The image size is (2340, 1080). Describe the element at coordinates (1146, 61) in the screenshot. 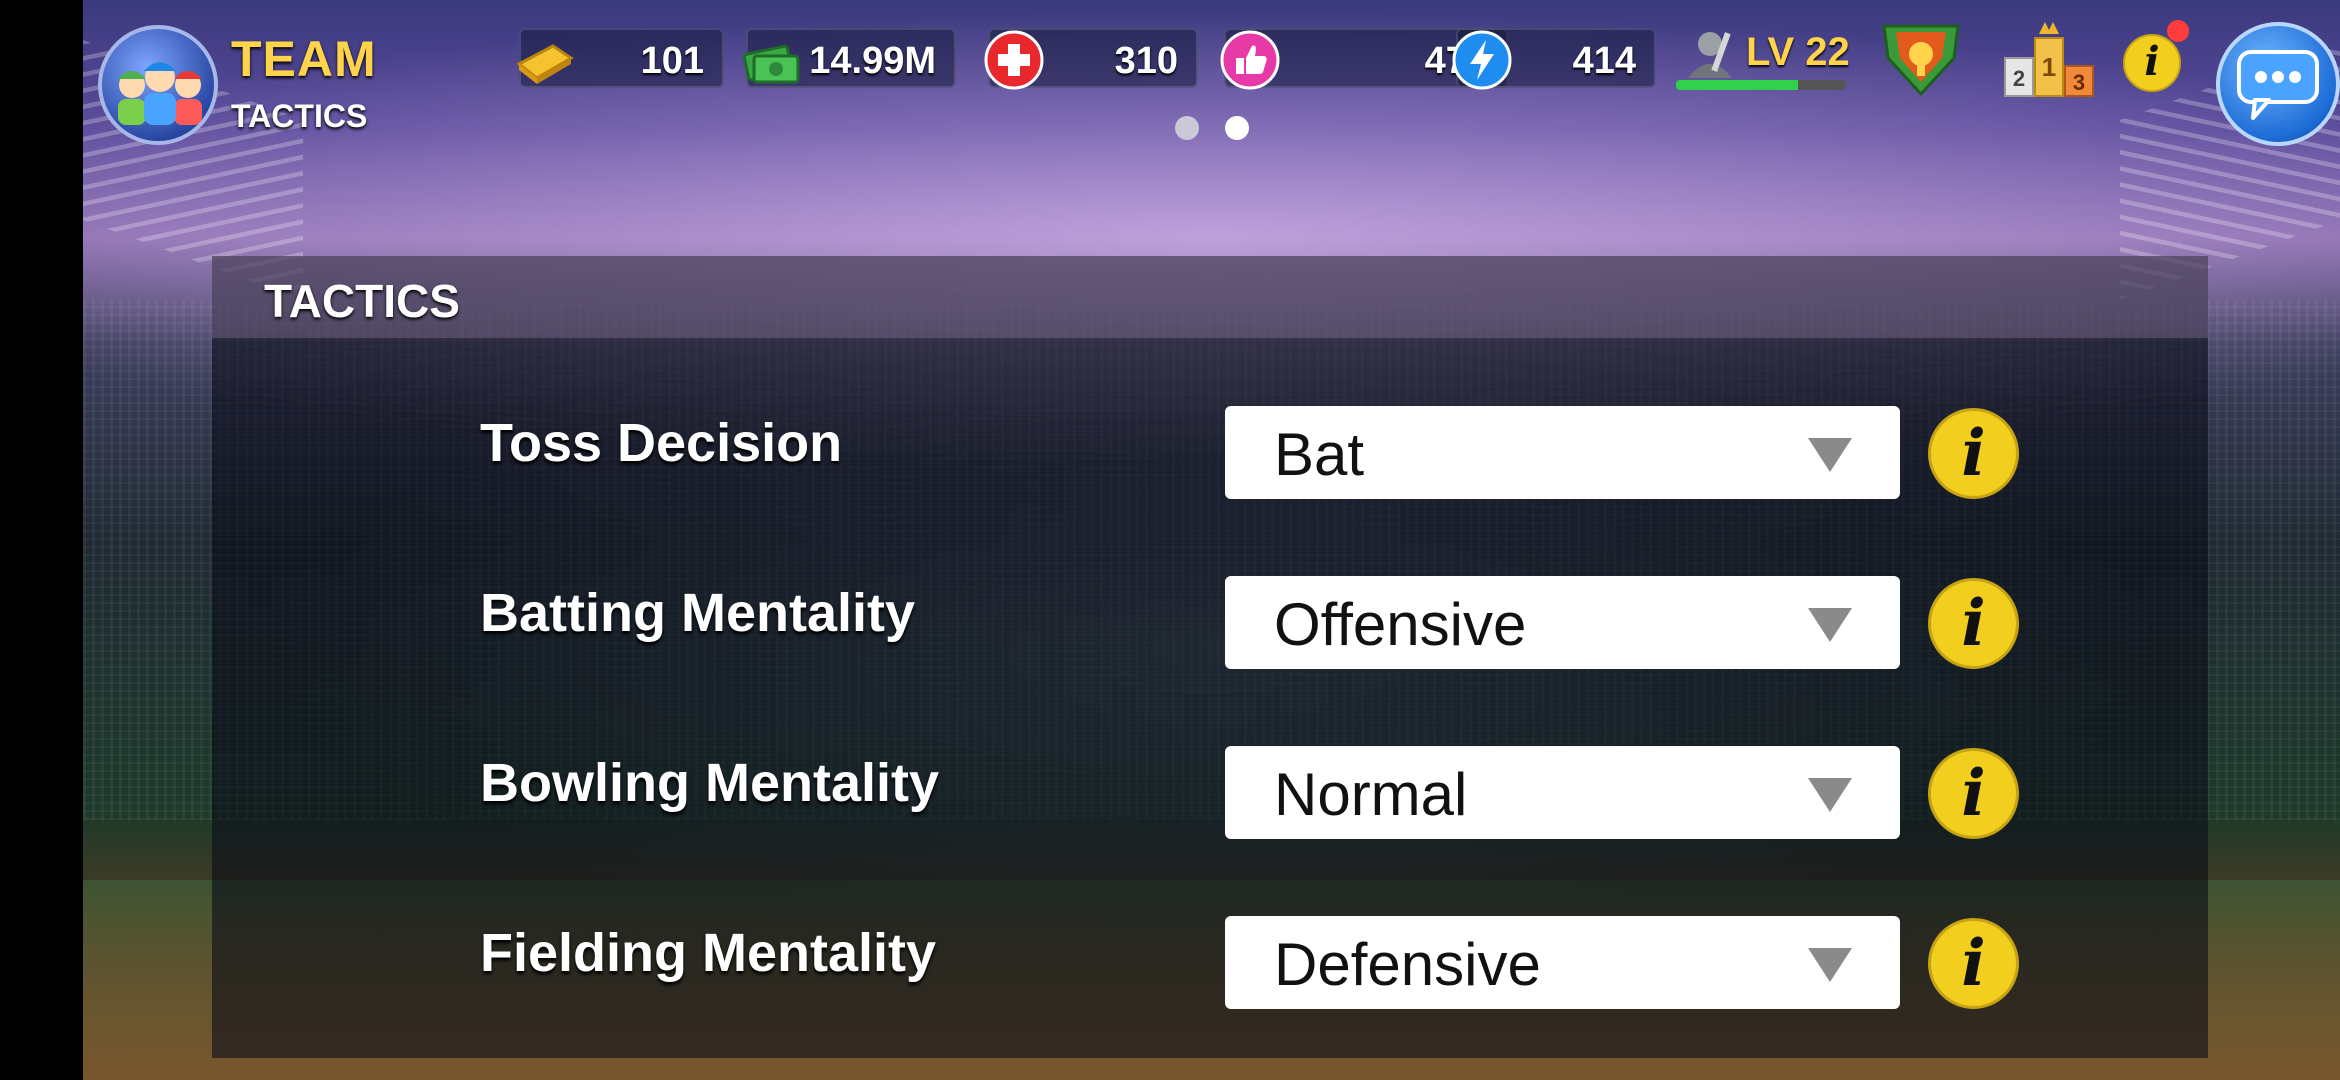

I see `health-value: 310` at that location.